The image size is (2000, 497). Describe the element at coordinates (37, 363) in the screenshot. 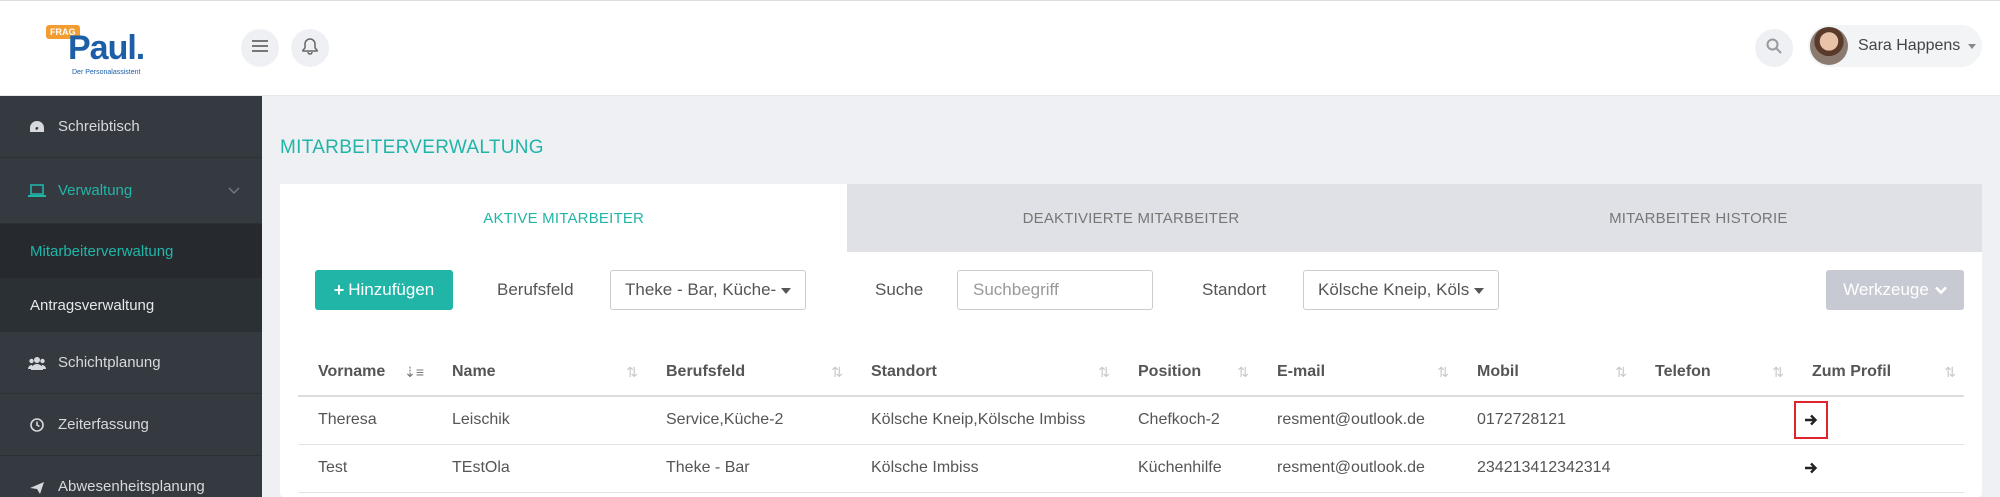

I see `users-icon` at that location.